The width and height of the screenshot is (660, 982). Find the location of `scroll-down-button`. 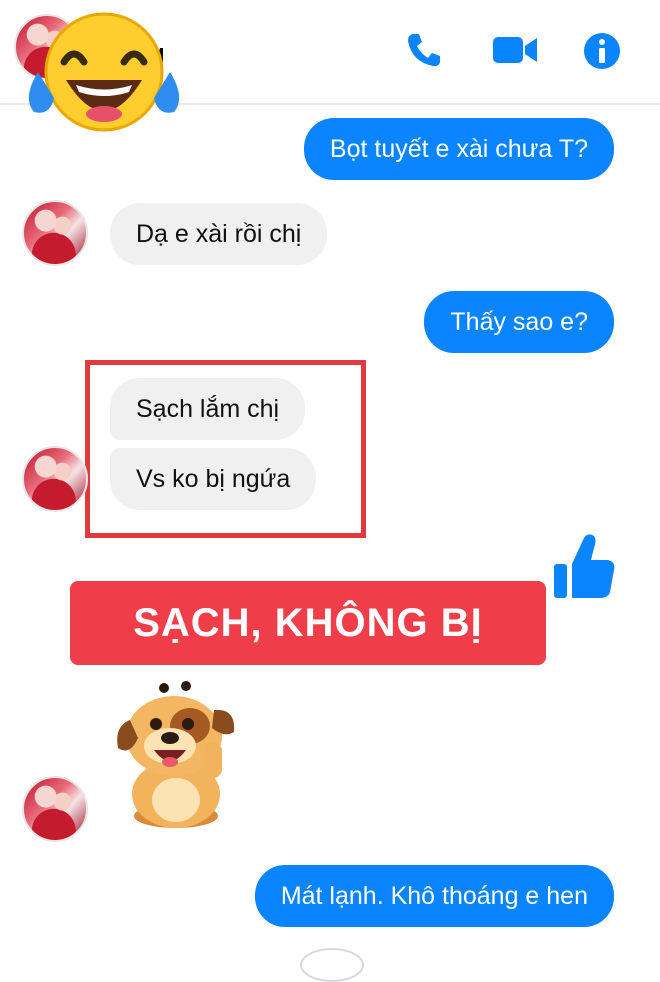

scroll-down-button is located at coordinates (332, 965).